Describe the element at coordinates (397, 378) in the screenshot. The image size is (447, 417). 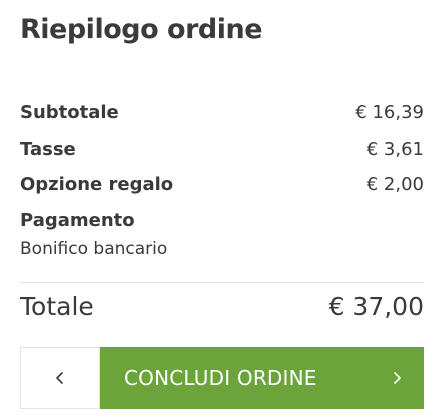
I see `chevron-right-icon` at that location.